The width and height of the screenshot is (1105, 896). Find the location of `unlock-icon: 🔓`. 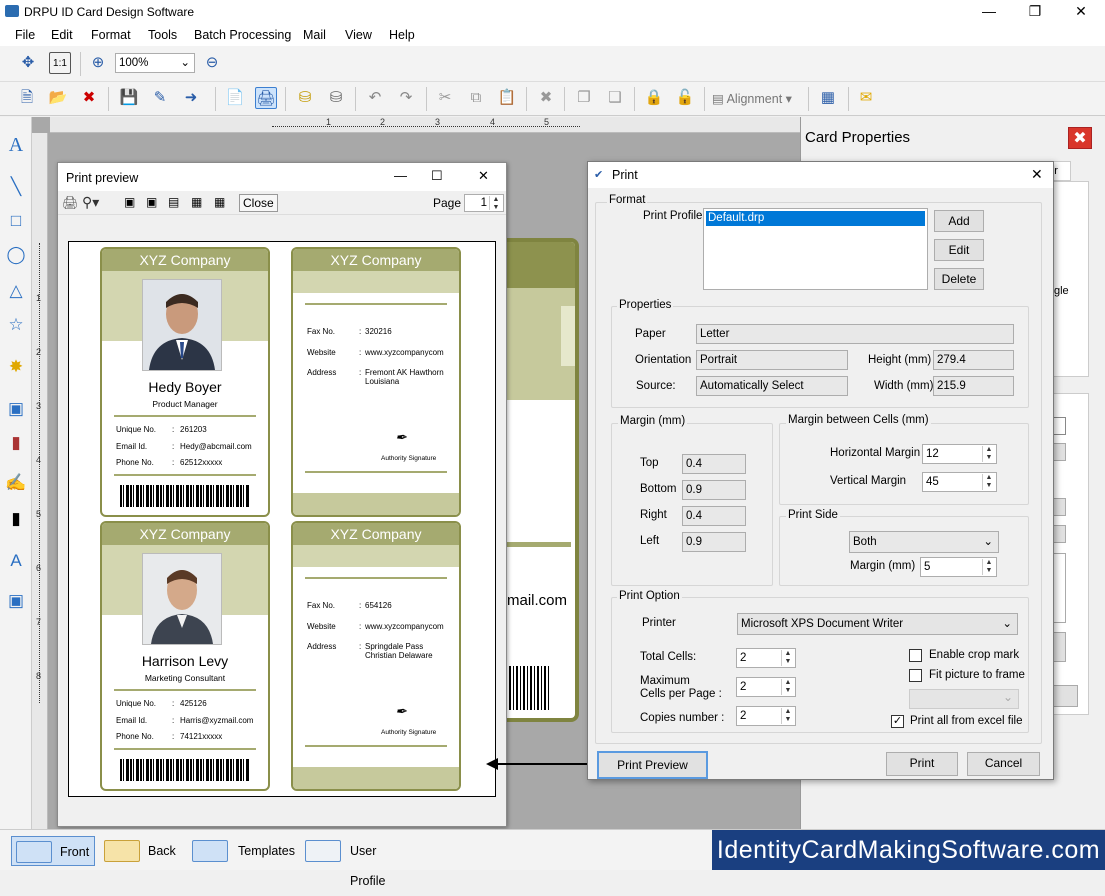

unlock-icon: 🔓 is located at coordinates (685, 98).